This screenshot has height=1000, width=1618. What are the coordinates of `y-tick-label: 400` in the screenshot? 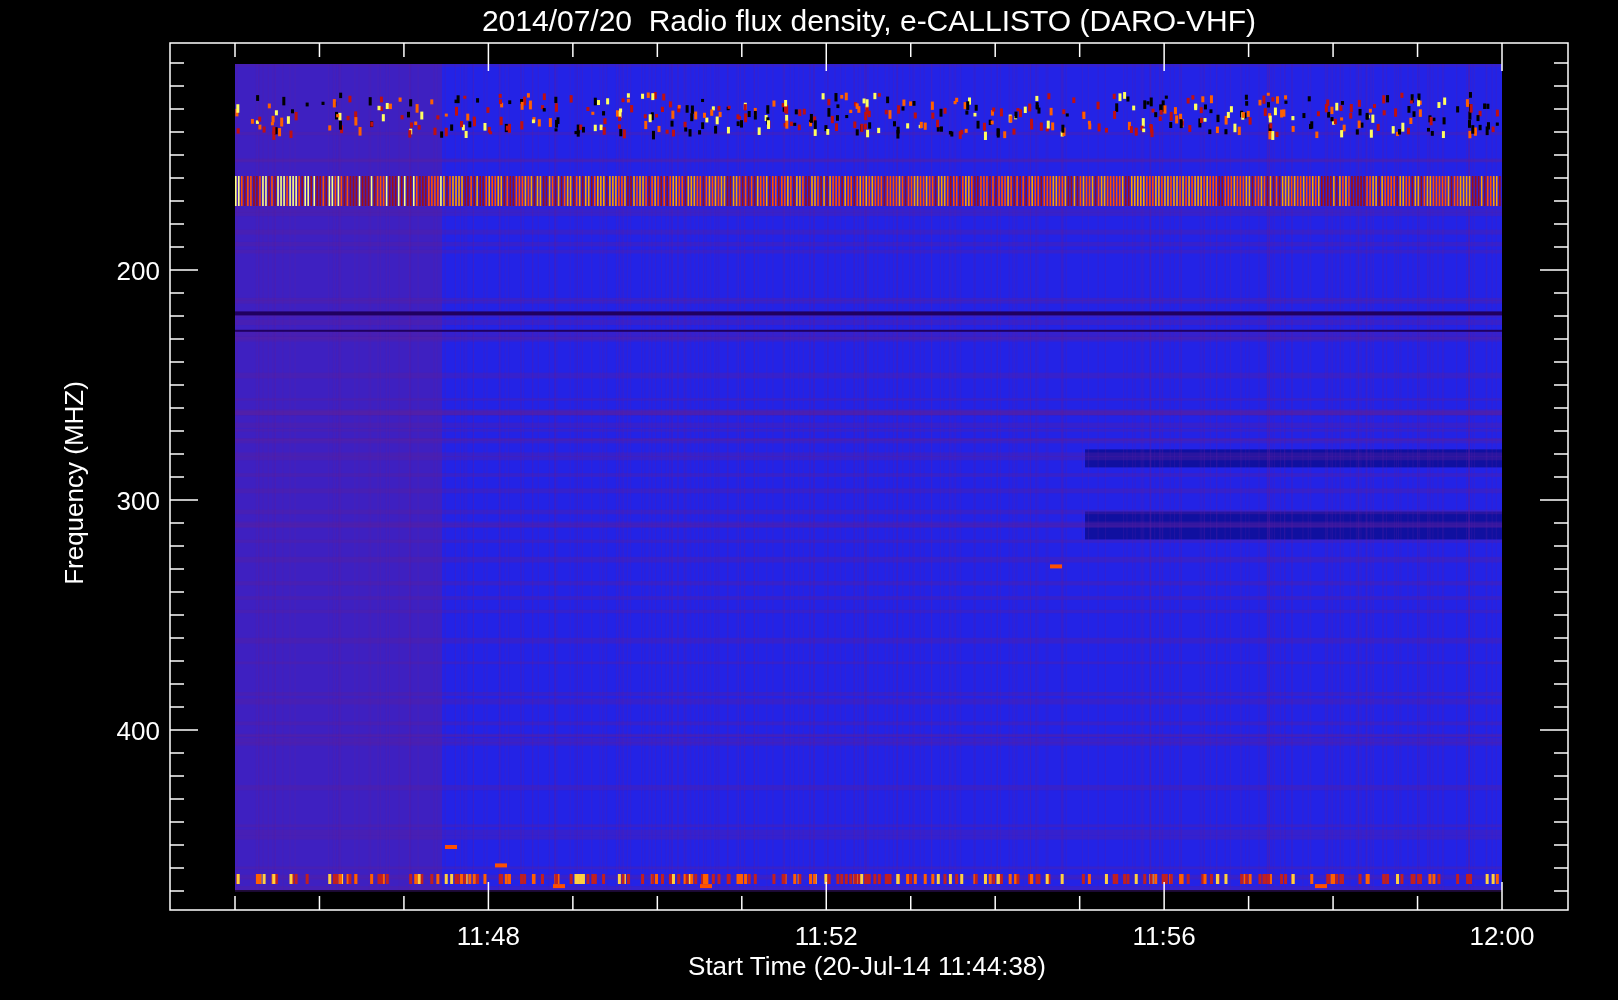 It's located at (138, 731).